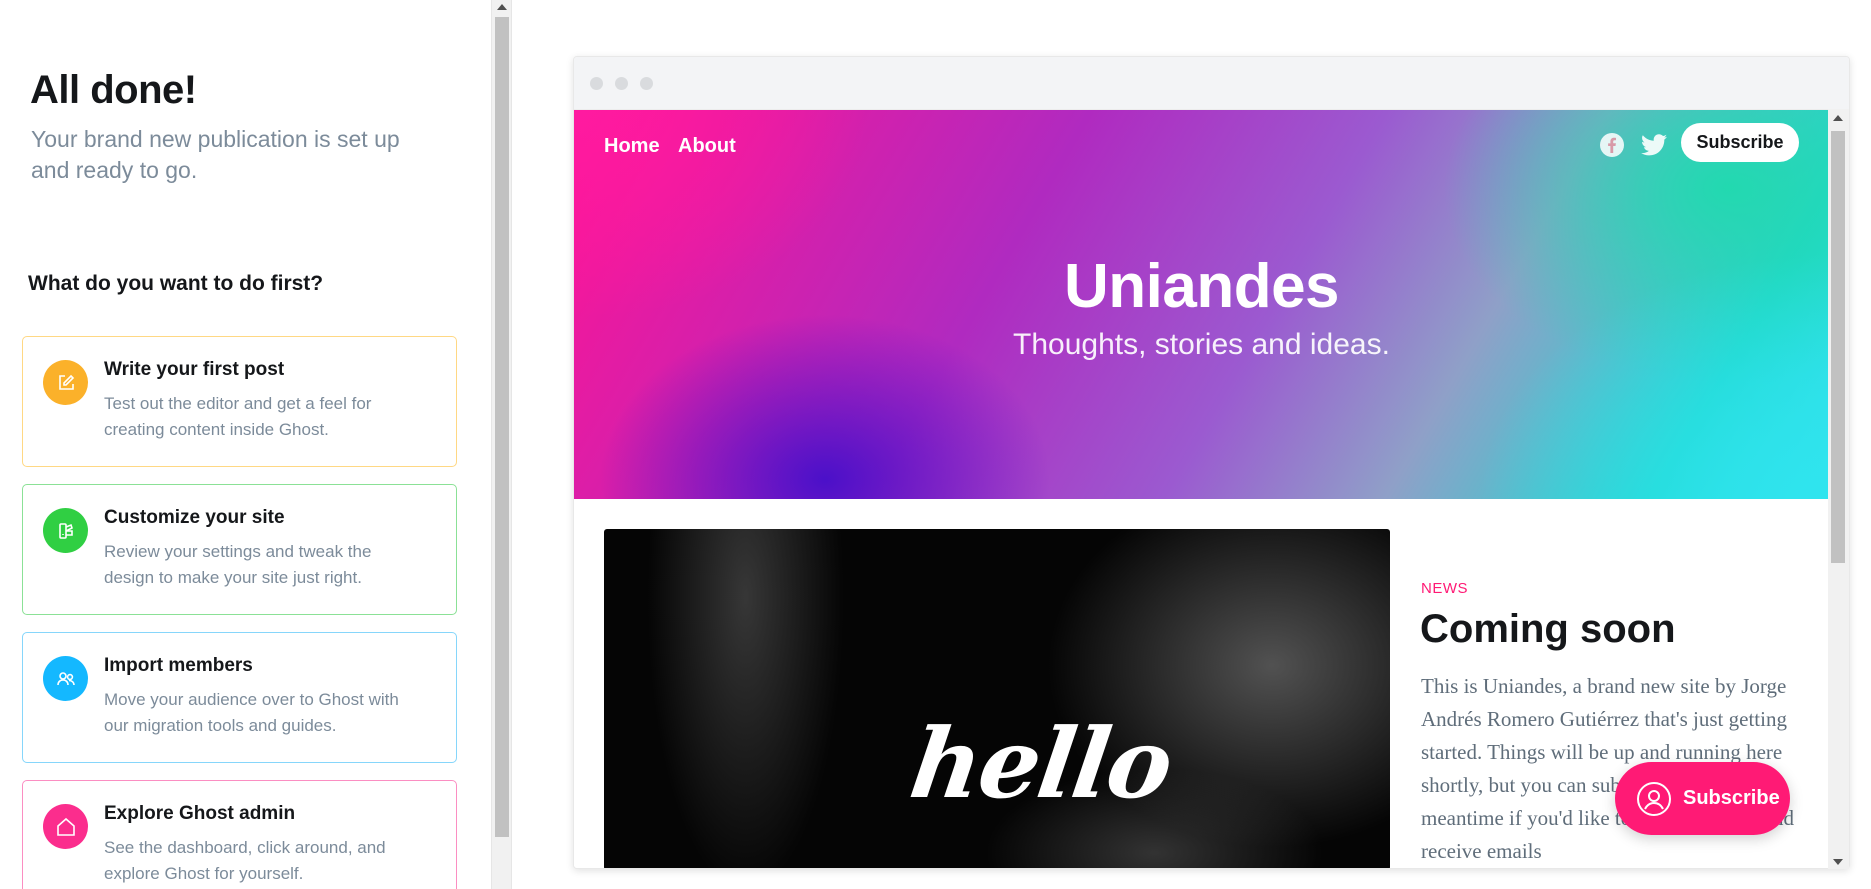 The width and height of the screenshot is (1871, 889). Describe the element at coordinates (65, 530) in the screenshot. I see `brush-icon` at that location.